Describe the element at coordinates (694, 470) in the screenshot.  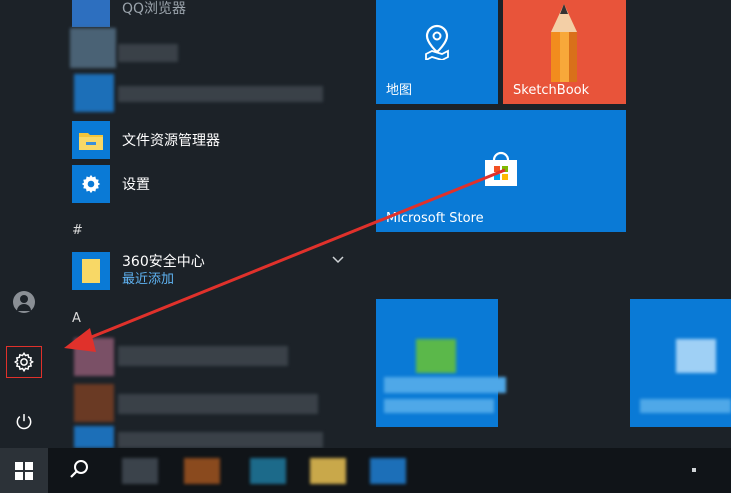
I see `tray-indicator` at that location.